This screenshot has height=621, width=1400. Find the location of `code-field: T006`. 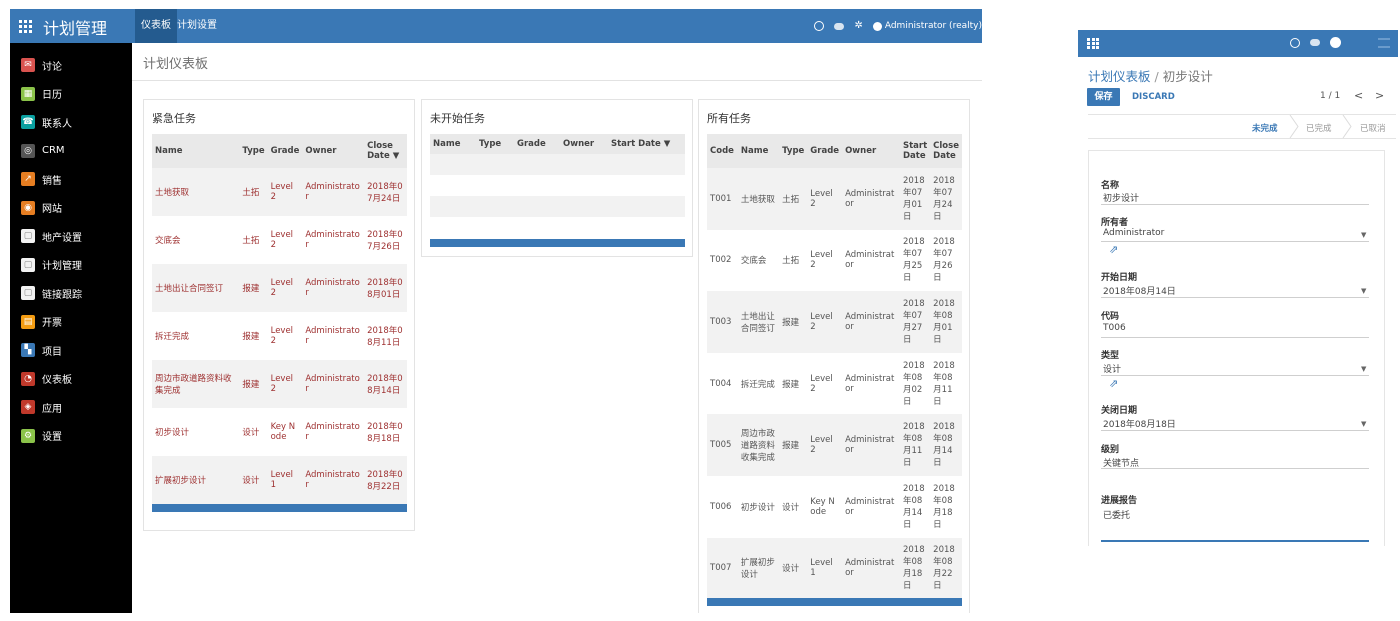

code-field: T006 is located at coordinates (1114, 328).